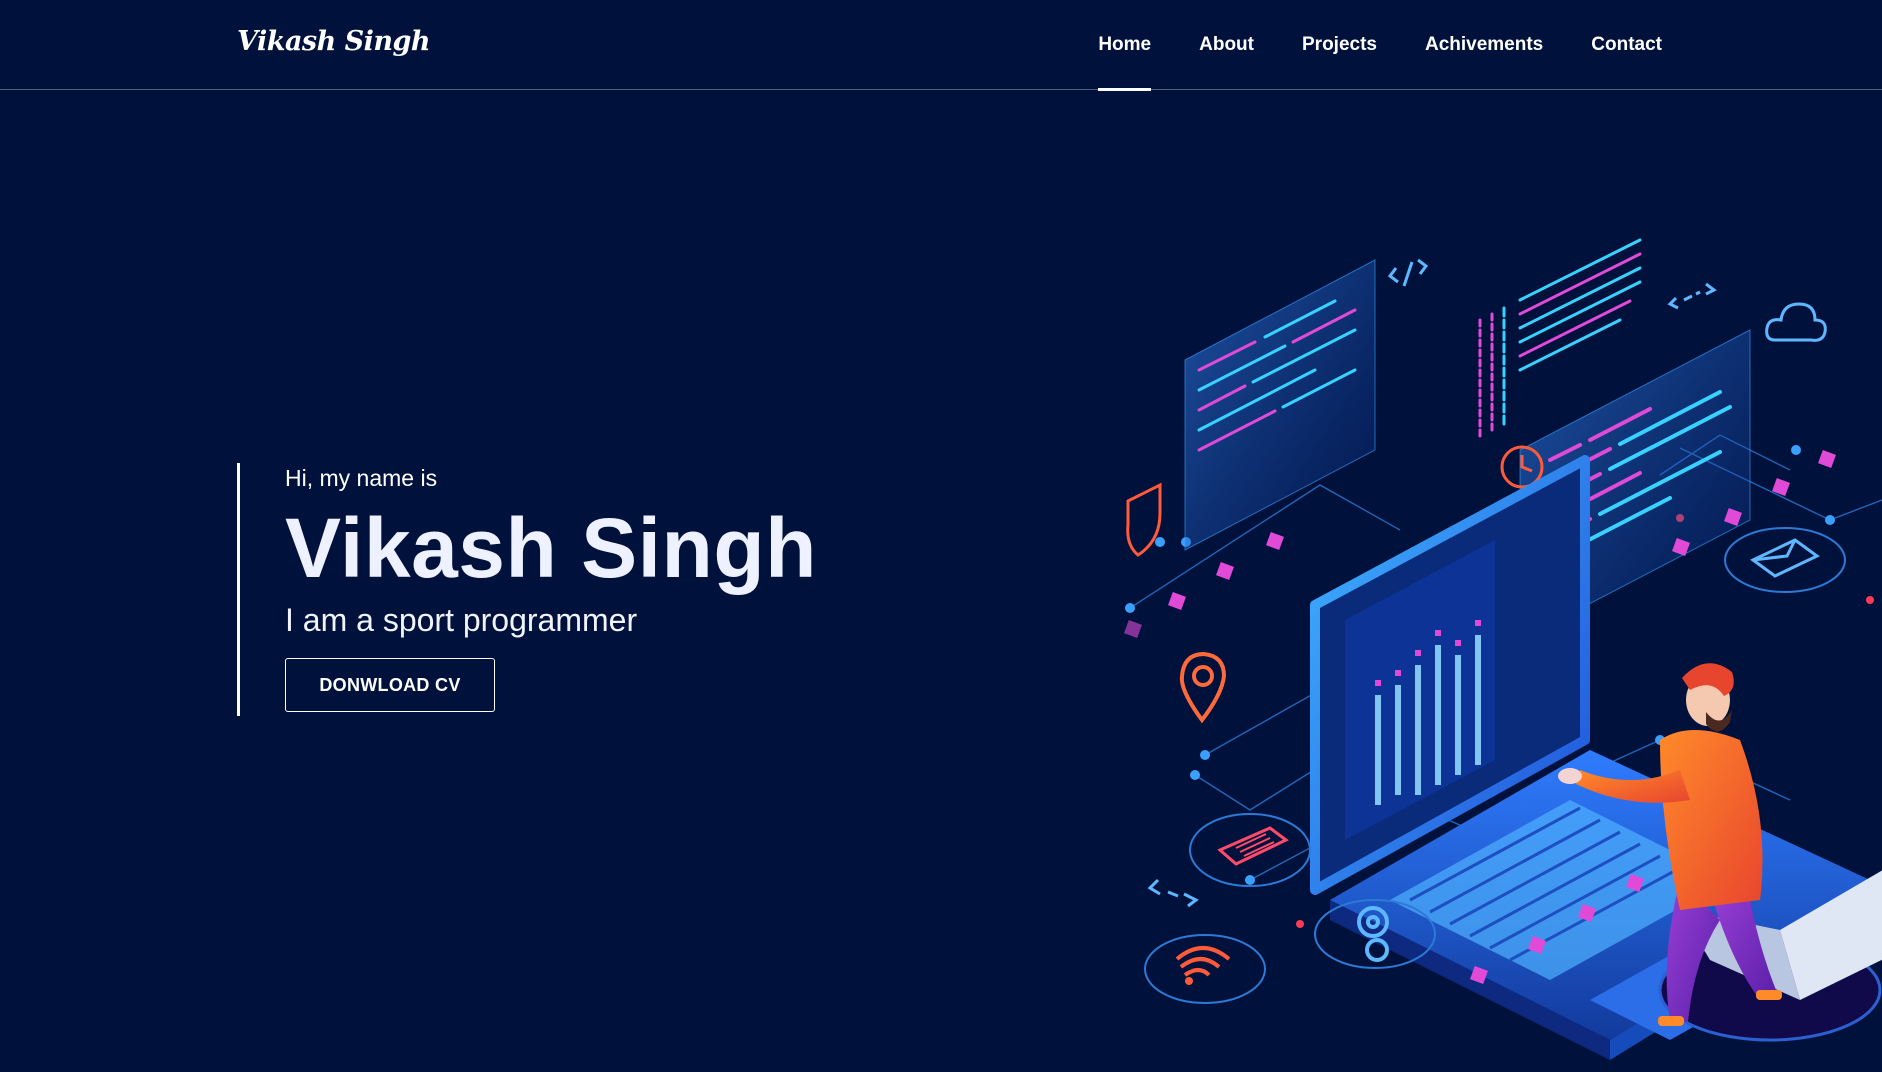 Image resolution: width=1882 pixels, height=1072 pixels. Describe the element at coordinates (1692, 296) in the screenshot. I see `arrows-icon` at that location.